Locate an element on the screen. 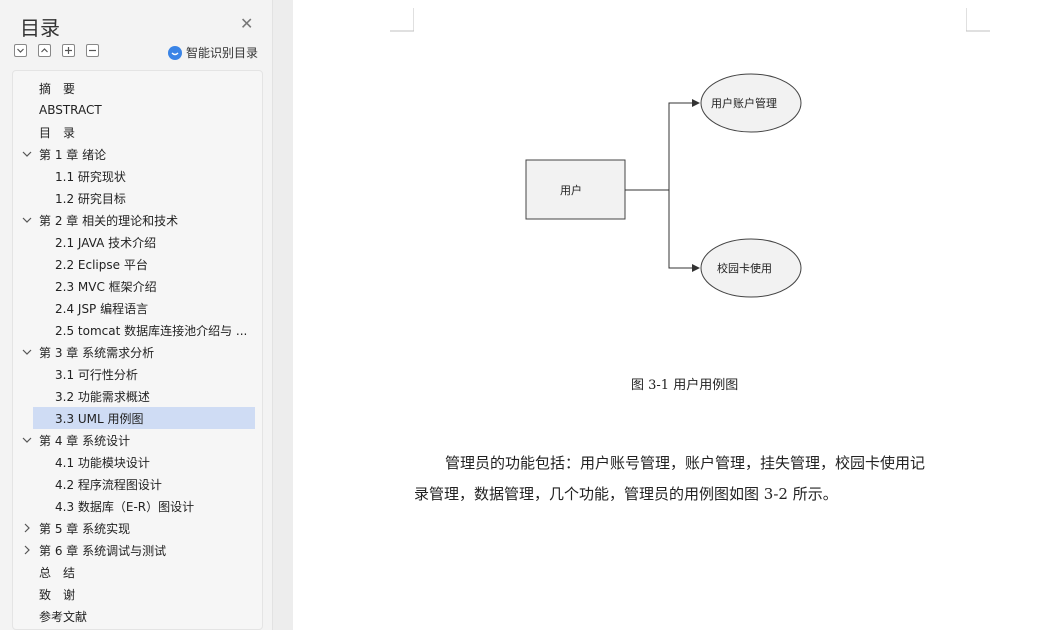 Image resolution: width=1039 pixels, height=630 pixels. toc-item: 4.1 功能模块设计 is located at coordinates (137, 462).